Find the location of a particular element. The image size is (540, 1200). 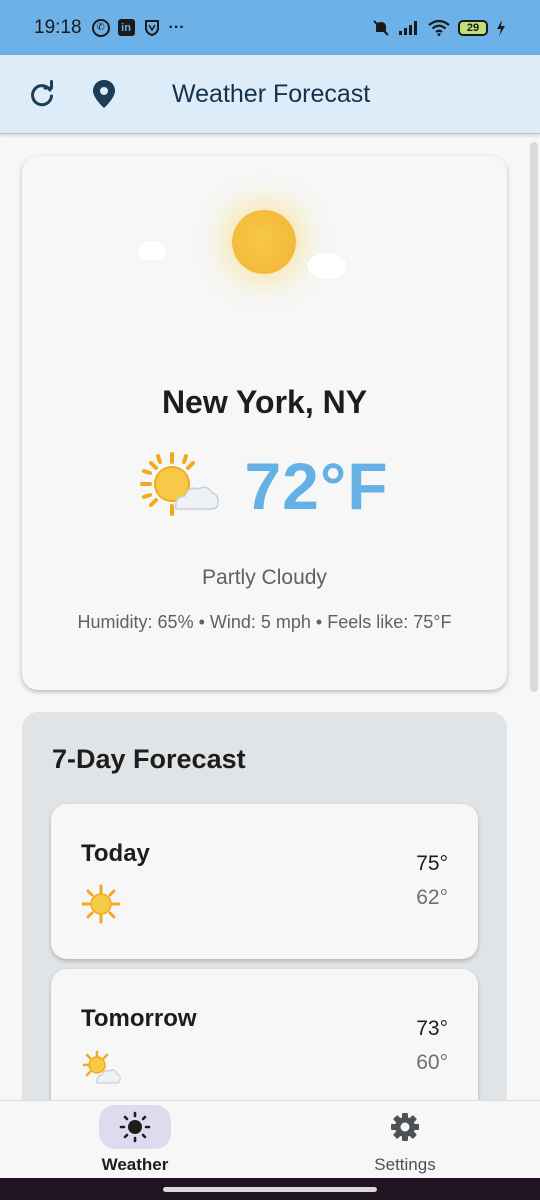

forecast-title: 7-Day Forecast is located at coordinates (149, 759).